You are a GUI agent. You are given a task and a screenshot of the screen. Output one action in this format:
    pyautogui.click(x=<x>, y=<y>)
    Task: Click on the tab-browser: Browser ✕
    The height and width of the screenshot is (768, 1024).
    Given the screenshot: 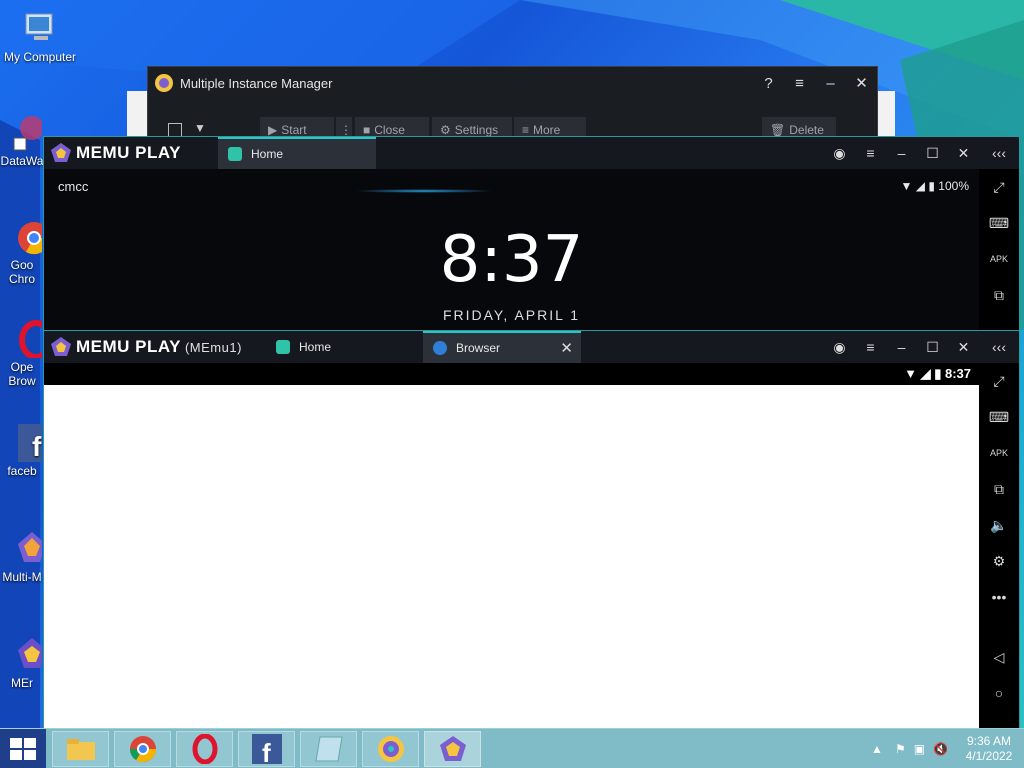 What is the action you would take?
    pyautogui.click(x=502, y=347)
    